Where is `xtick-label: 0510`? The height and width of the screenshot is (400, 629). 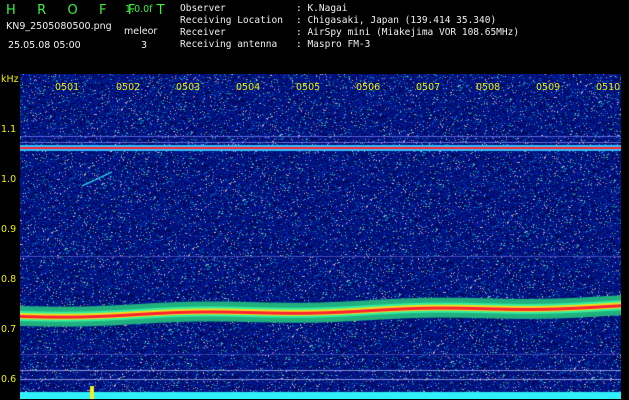
xtick-label: 0510 is located at coordinates (608, 87).